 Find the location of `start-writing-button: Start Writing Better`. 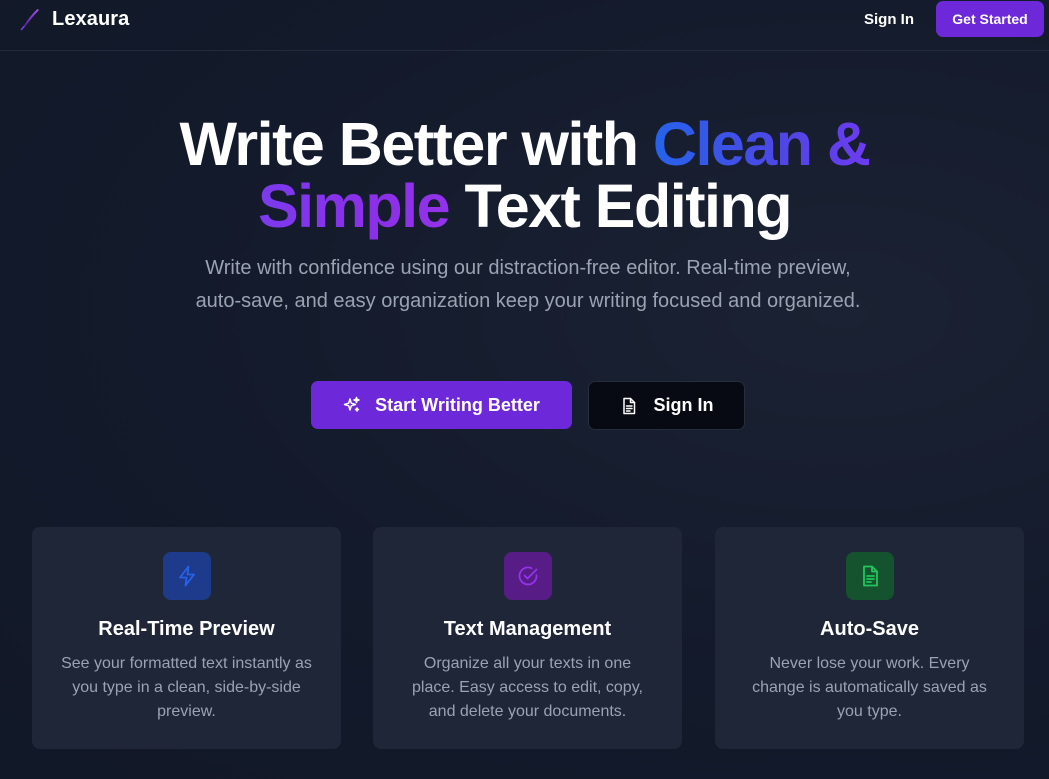

start-writing-button: Start Writing Better is located at coordinates (441, 405).